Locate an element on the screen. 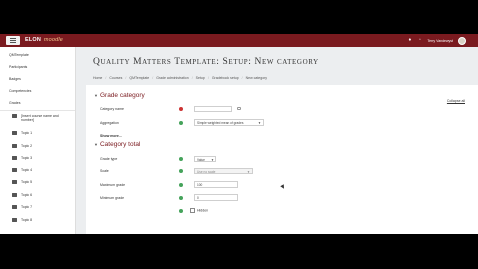 The image size is (478, 269). checkbox-box is located at coordinates (192, 210).